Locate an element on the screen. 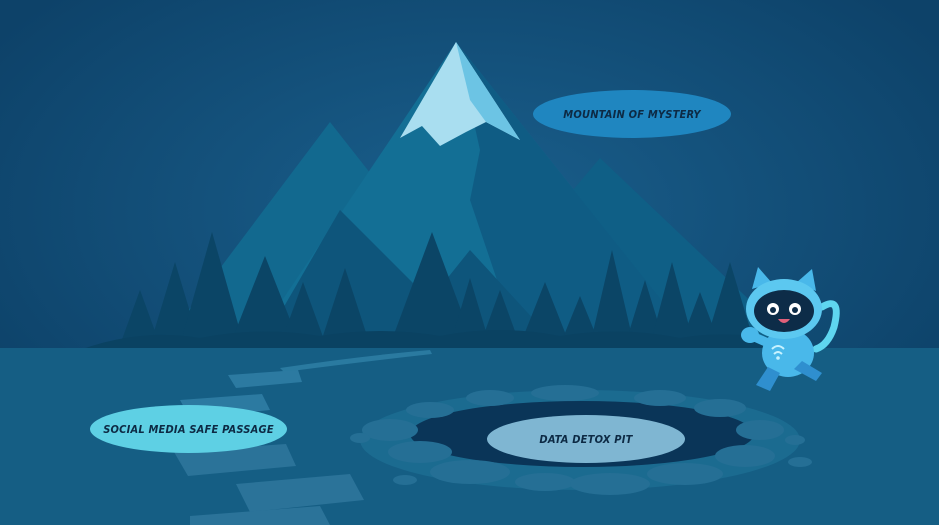  location-mountain-of-mystery: MOUNTAIN OF MYSTERY is located at coordinates (632, 114).